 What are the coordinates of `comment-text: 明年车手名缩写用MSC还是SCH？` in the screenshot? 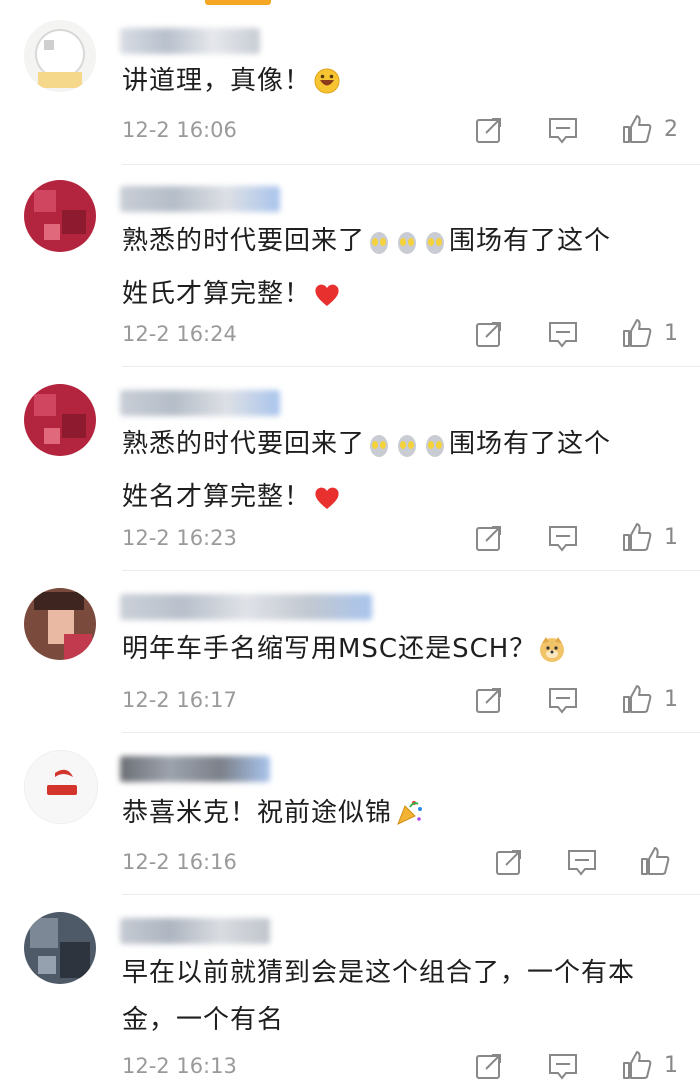 It's located at (391, 652).